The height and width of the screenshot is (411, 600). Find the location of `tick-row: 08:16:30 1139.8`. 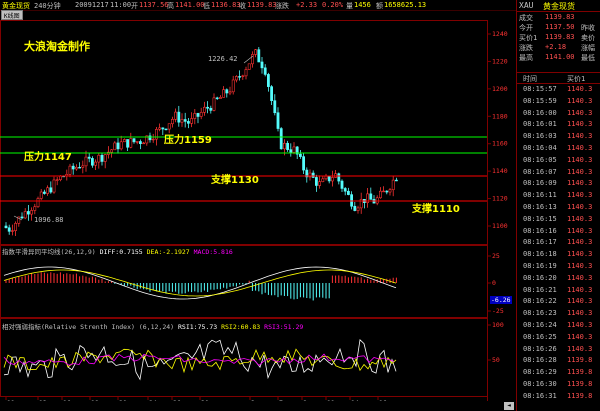

tick-row: 08:16:30 1139.8 is located at coordinates (558, 384).